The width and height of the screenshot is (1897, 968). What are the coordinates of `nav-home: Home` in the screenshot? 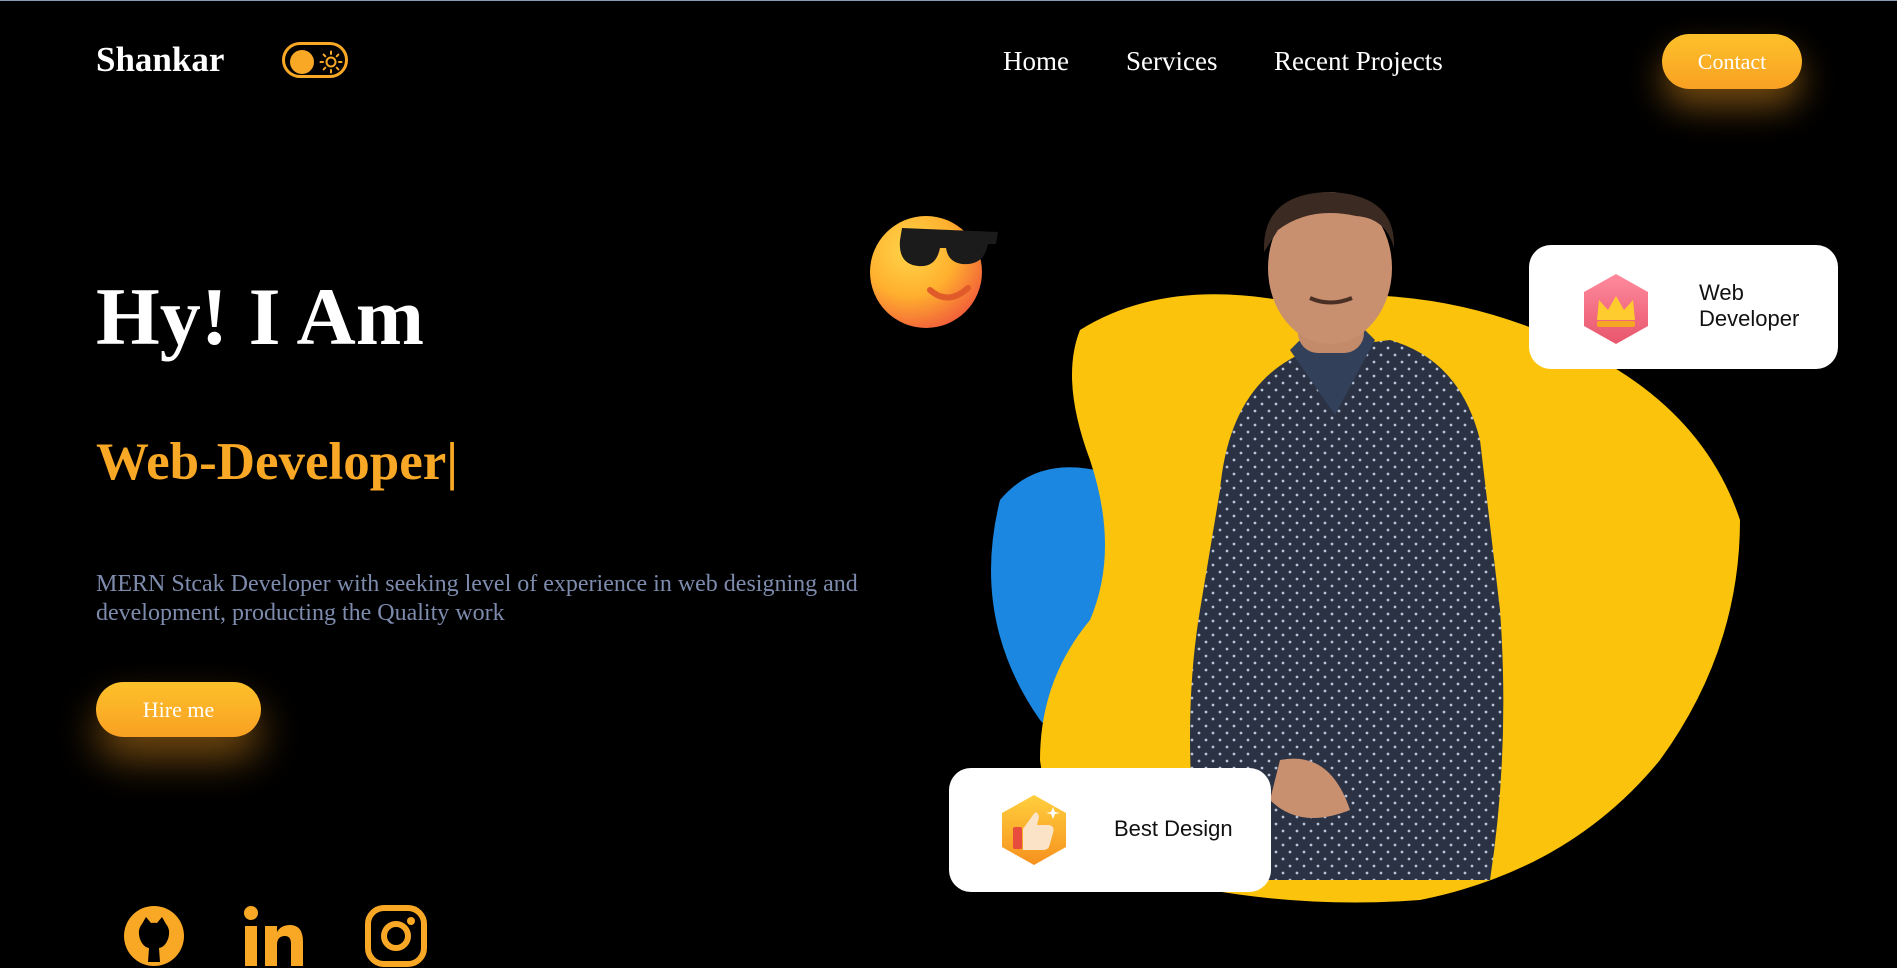 It's located at (1036, 61).